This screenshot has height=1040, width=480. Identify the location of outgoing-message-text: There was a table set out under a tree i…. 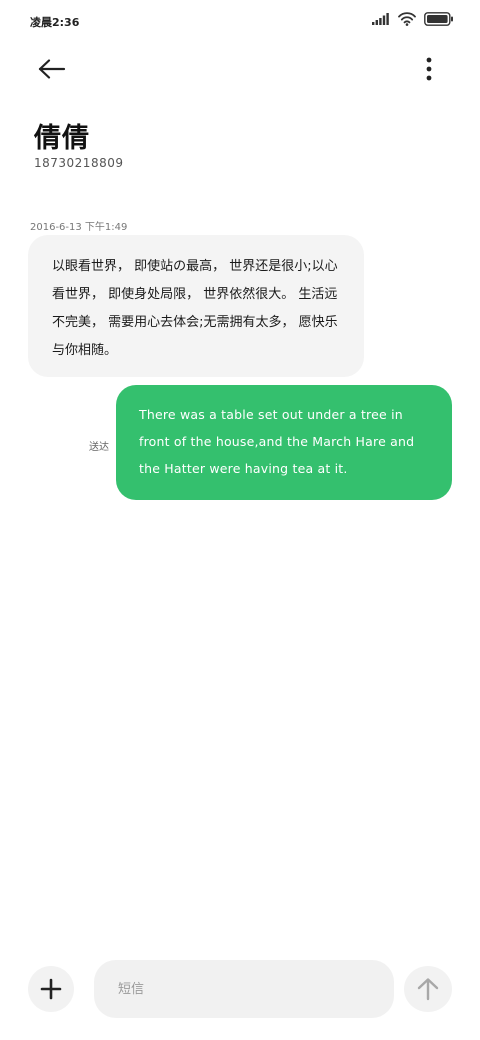
(277, 441).